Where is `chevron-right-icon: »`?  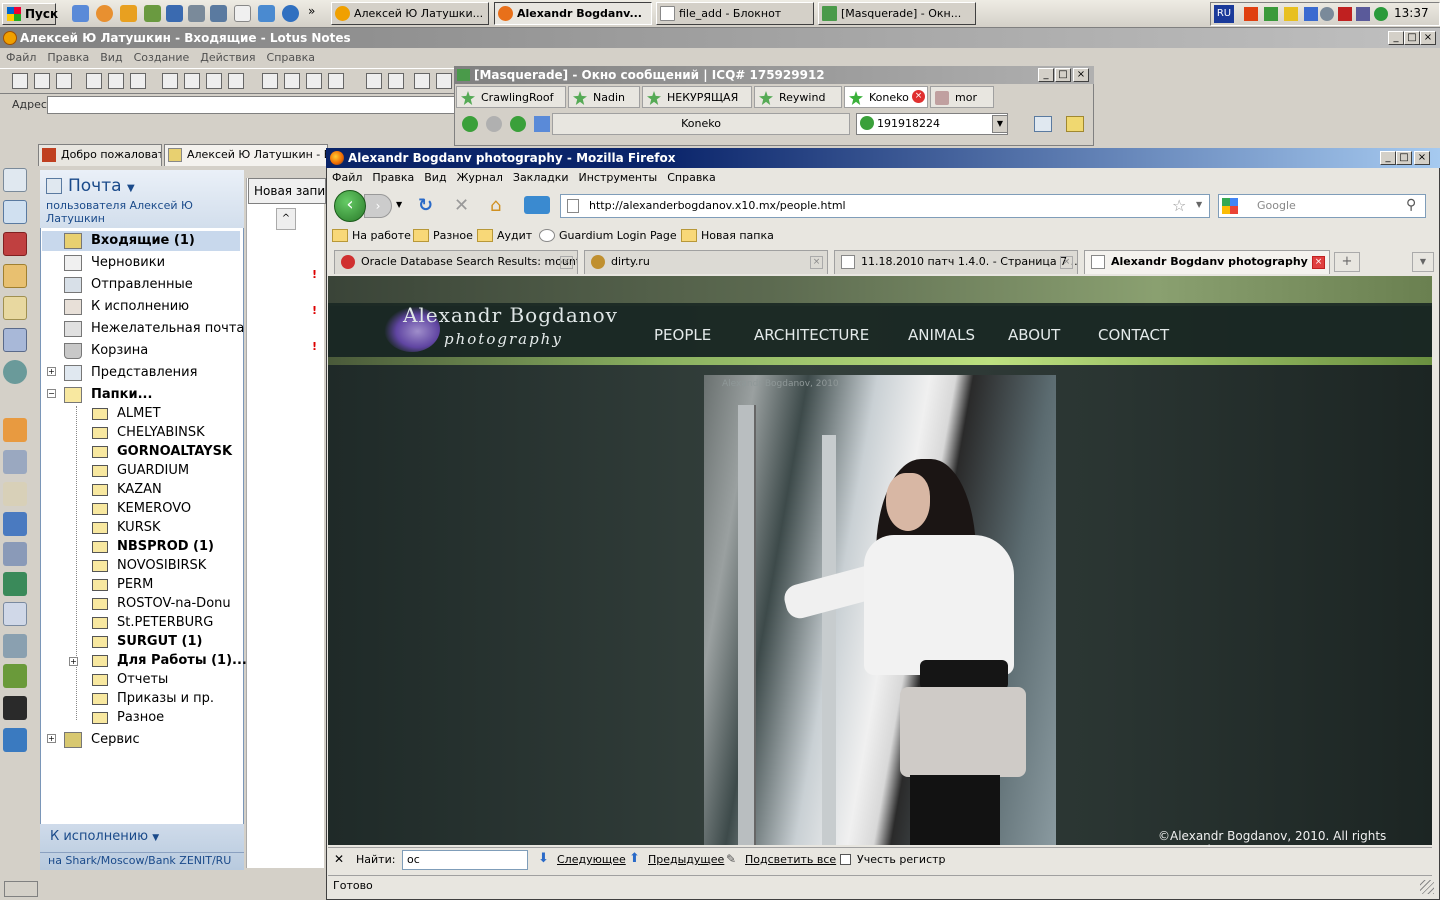 chevron-right-icon: » is located at coordinates (311, 11).